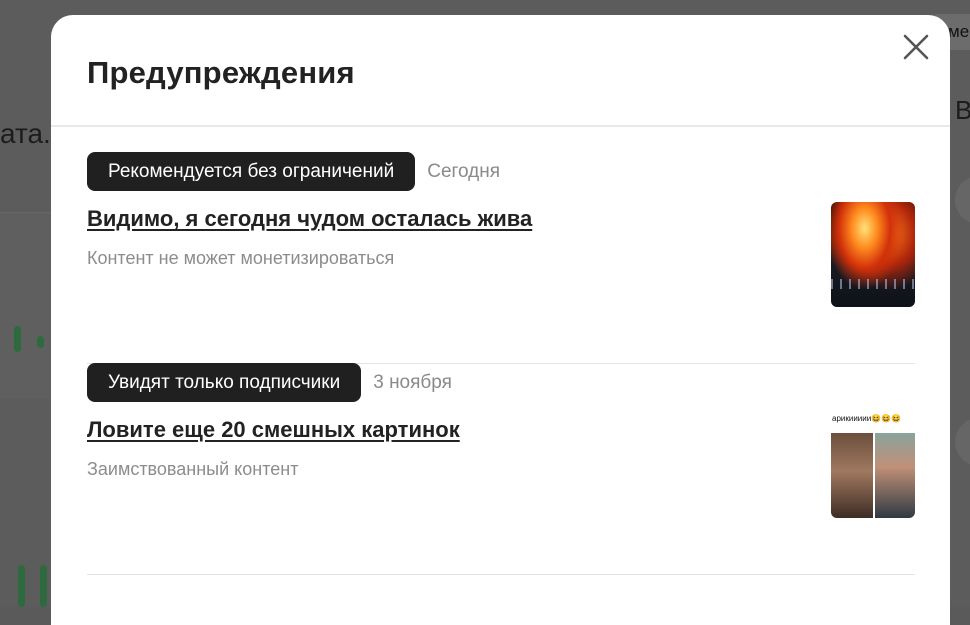 This screenshot has width=970, height=625. Describe the element at coordinates (867, 418) in the screenshot. I see `thumbnail-caption: арикиииии😆😆😆` at that location.